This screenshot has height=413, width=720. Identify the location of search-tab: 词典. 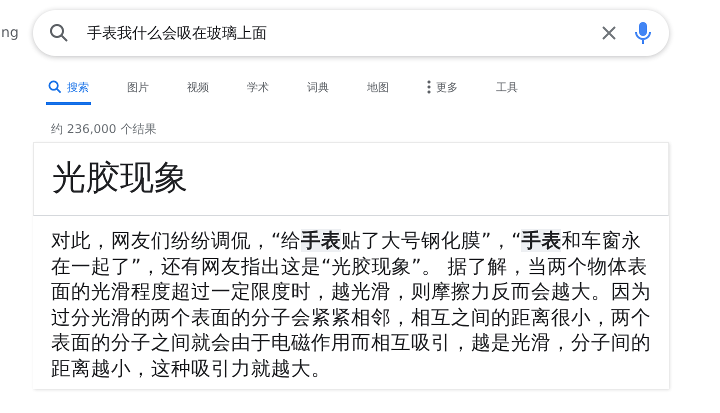
(318, 88).